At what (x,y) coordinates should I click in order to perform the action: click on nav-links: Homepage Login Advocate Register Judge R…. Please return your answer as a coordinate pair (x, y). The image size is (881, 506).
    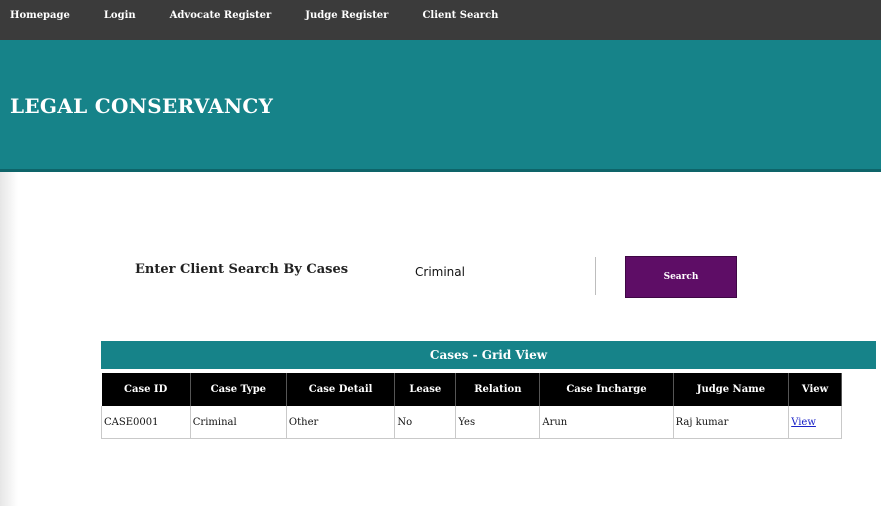
    Looking at the image, I should click on (271, 15).